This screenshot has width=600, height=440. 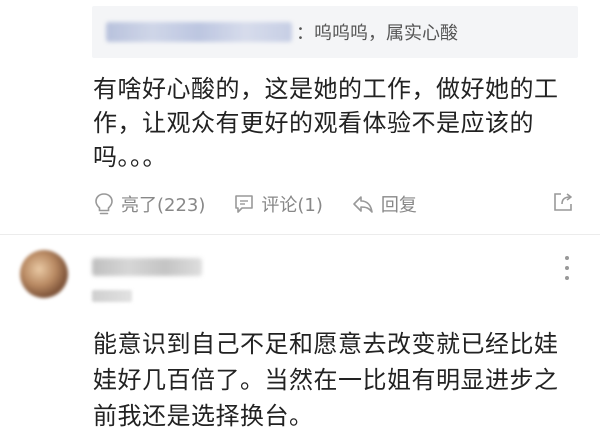 I want to click on share-button, so click(x=563, y=204).